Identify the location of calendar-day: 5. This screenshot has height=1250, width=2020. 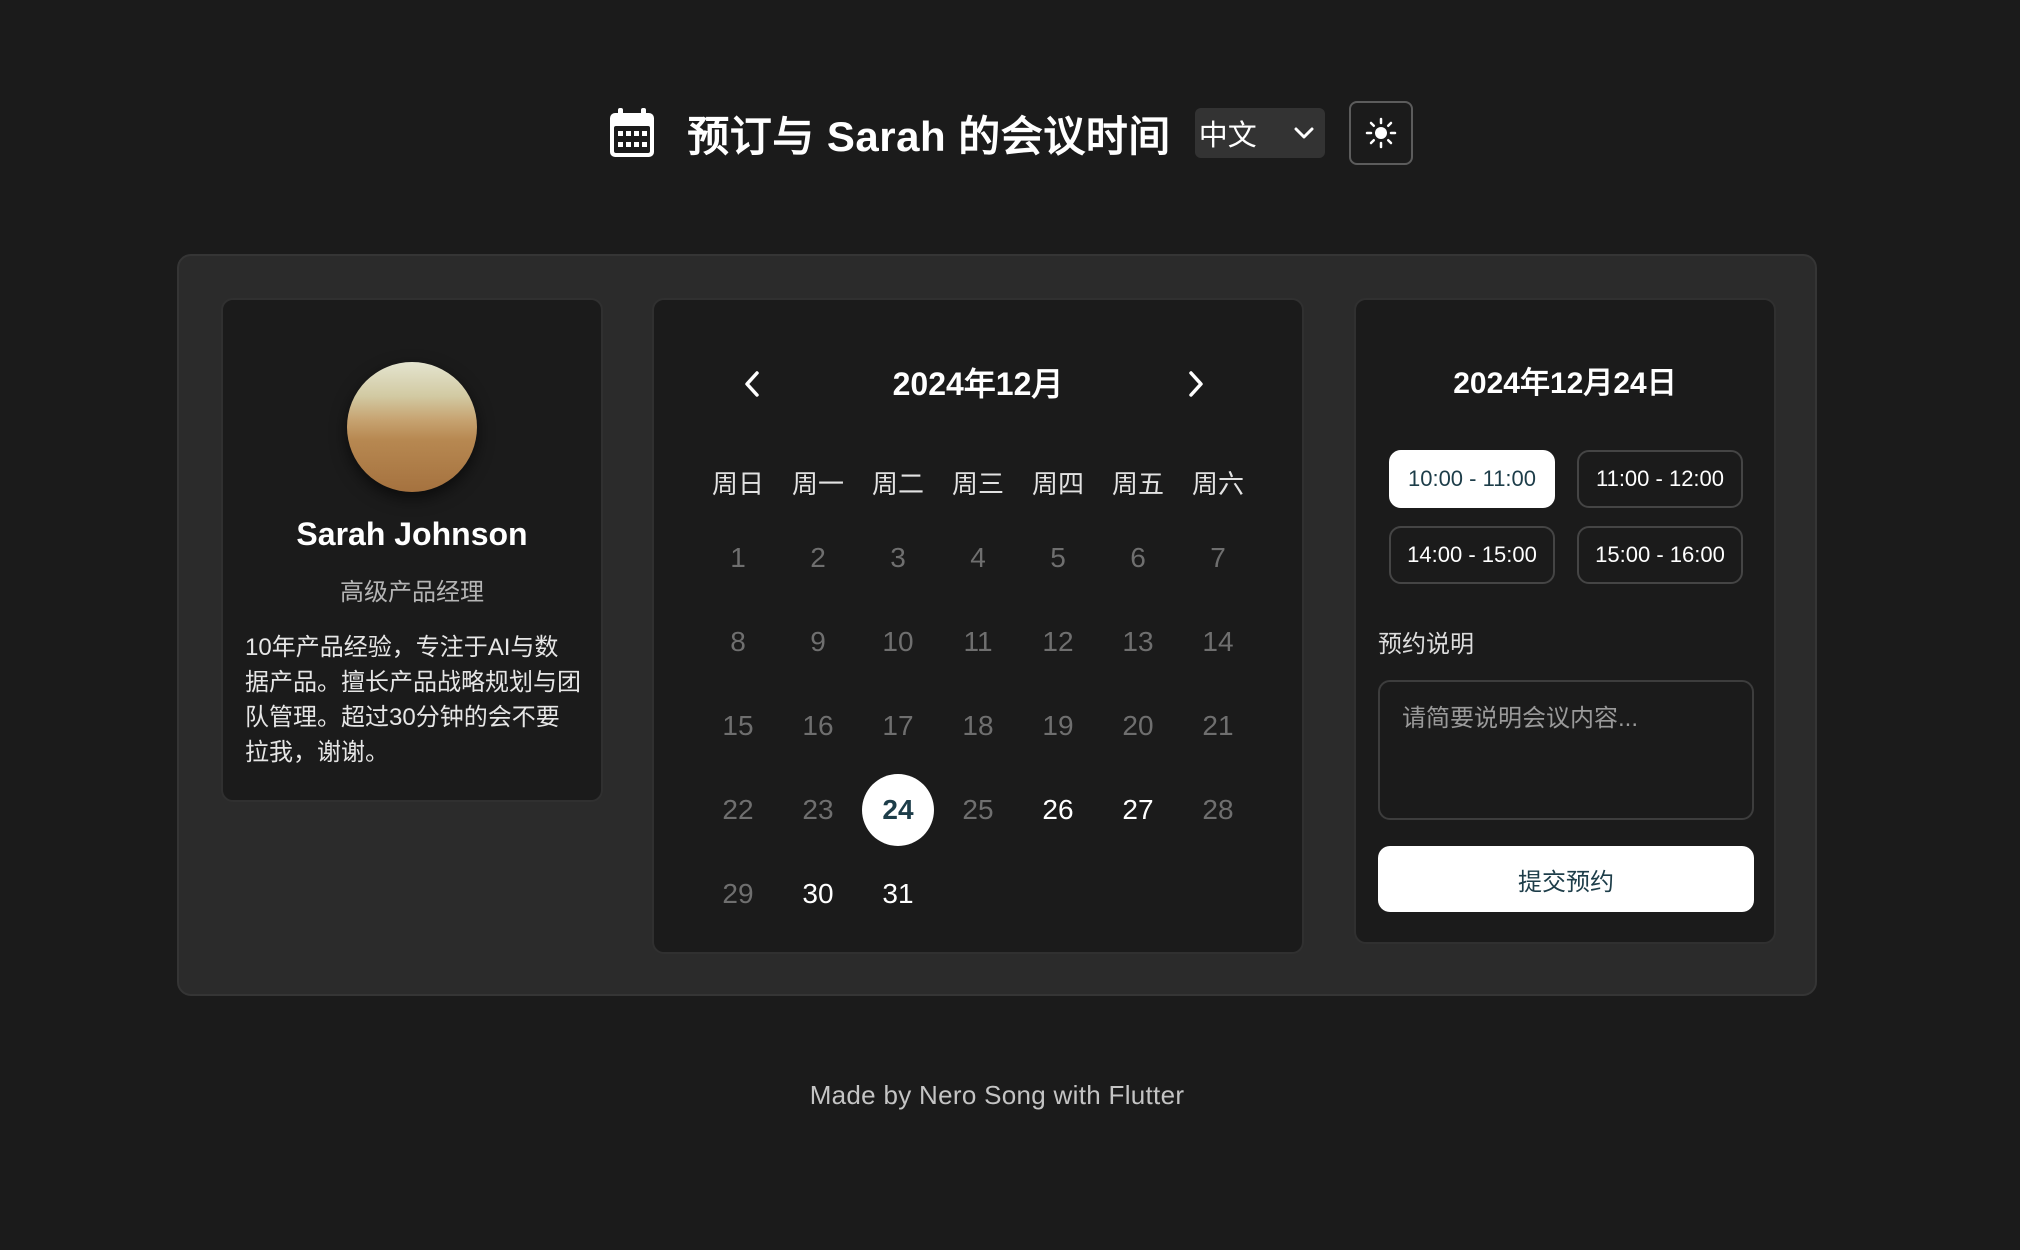
(1058, 558).